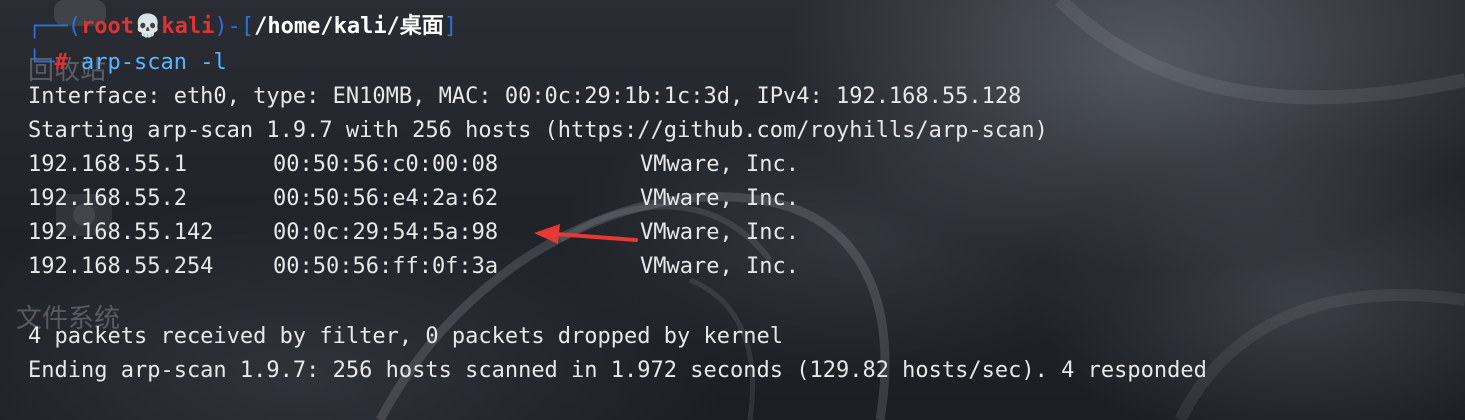 The image size is (1465, 420). Describe the element at coordinates (41, 62) in the screenshot. I see `prompt-frame-corner: └─` at that location.